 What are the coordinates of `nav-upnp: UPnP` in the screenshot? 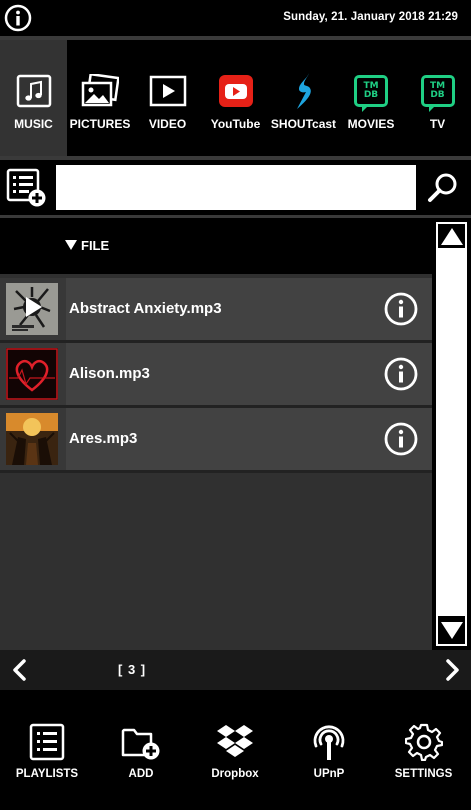 It's located at (329, 750).